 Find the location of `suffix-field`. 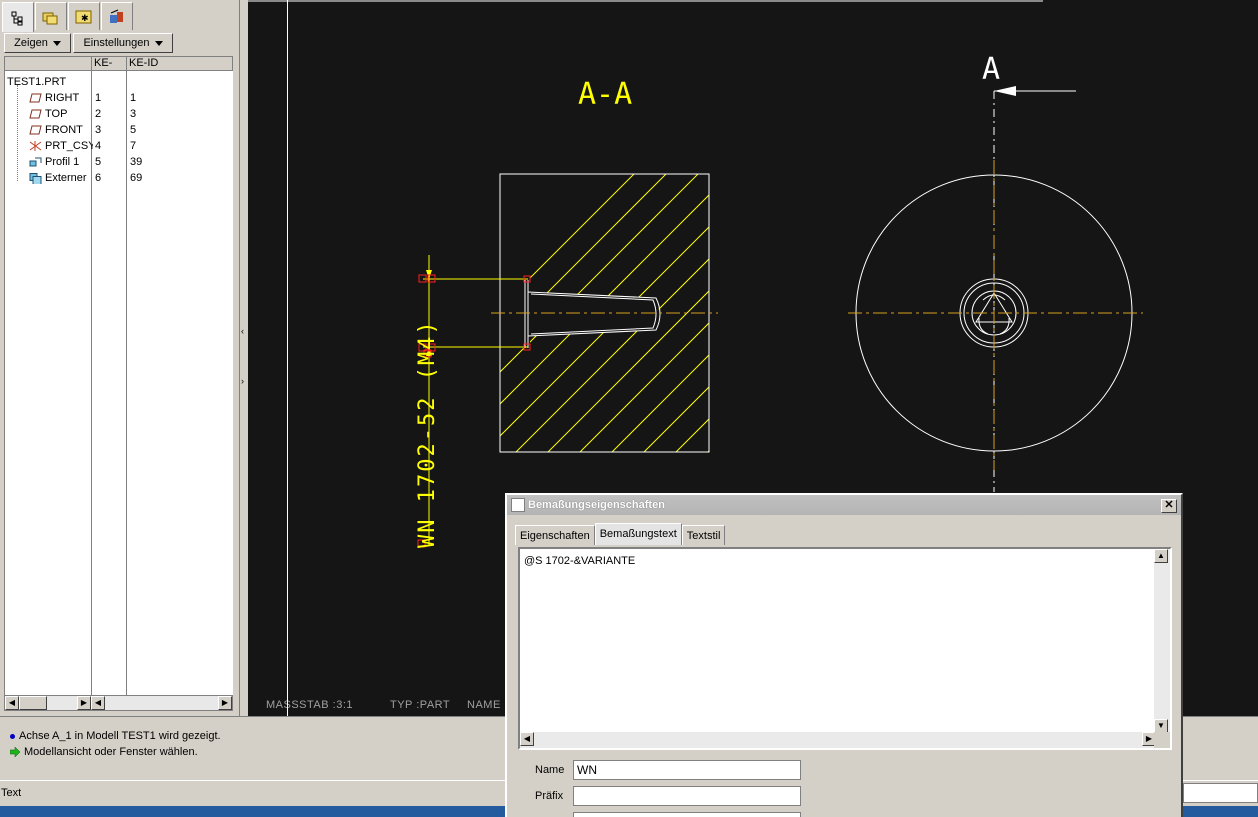

suffix-field is located at coordinates (687, 814).